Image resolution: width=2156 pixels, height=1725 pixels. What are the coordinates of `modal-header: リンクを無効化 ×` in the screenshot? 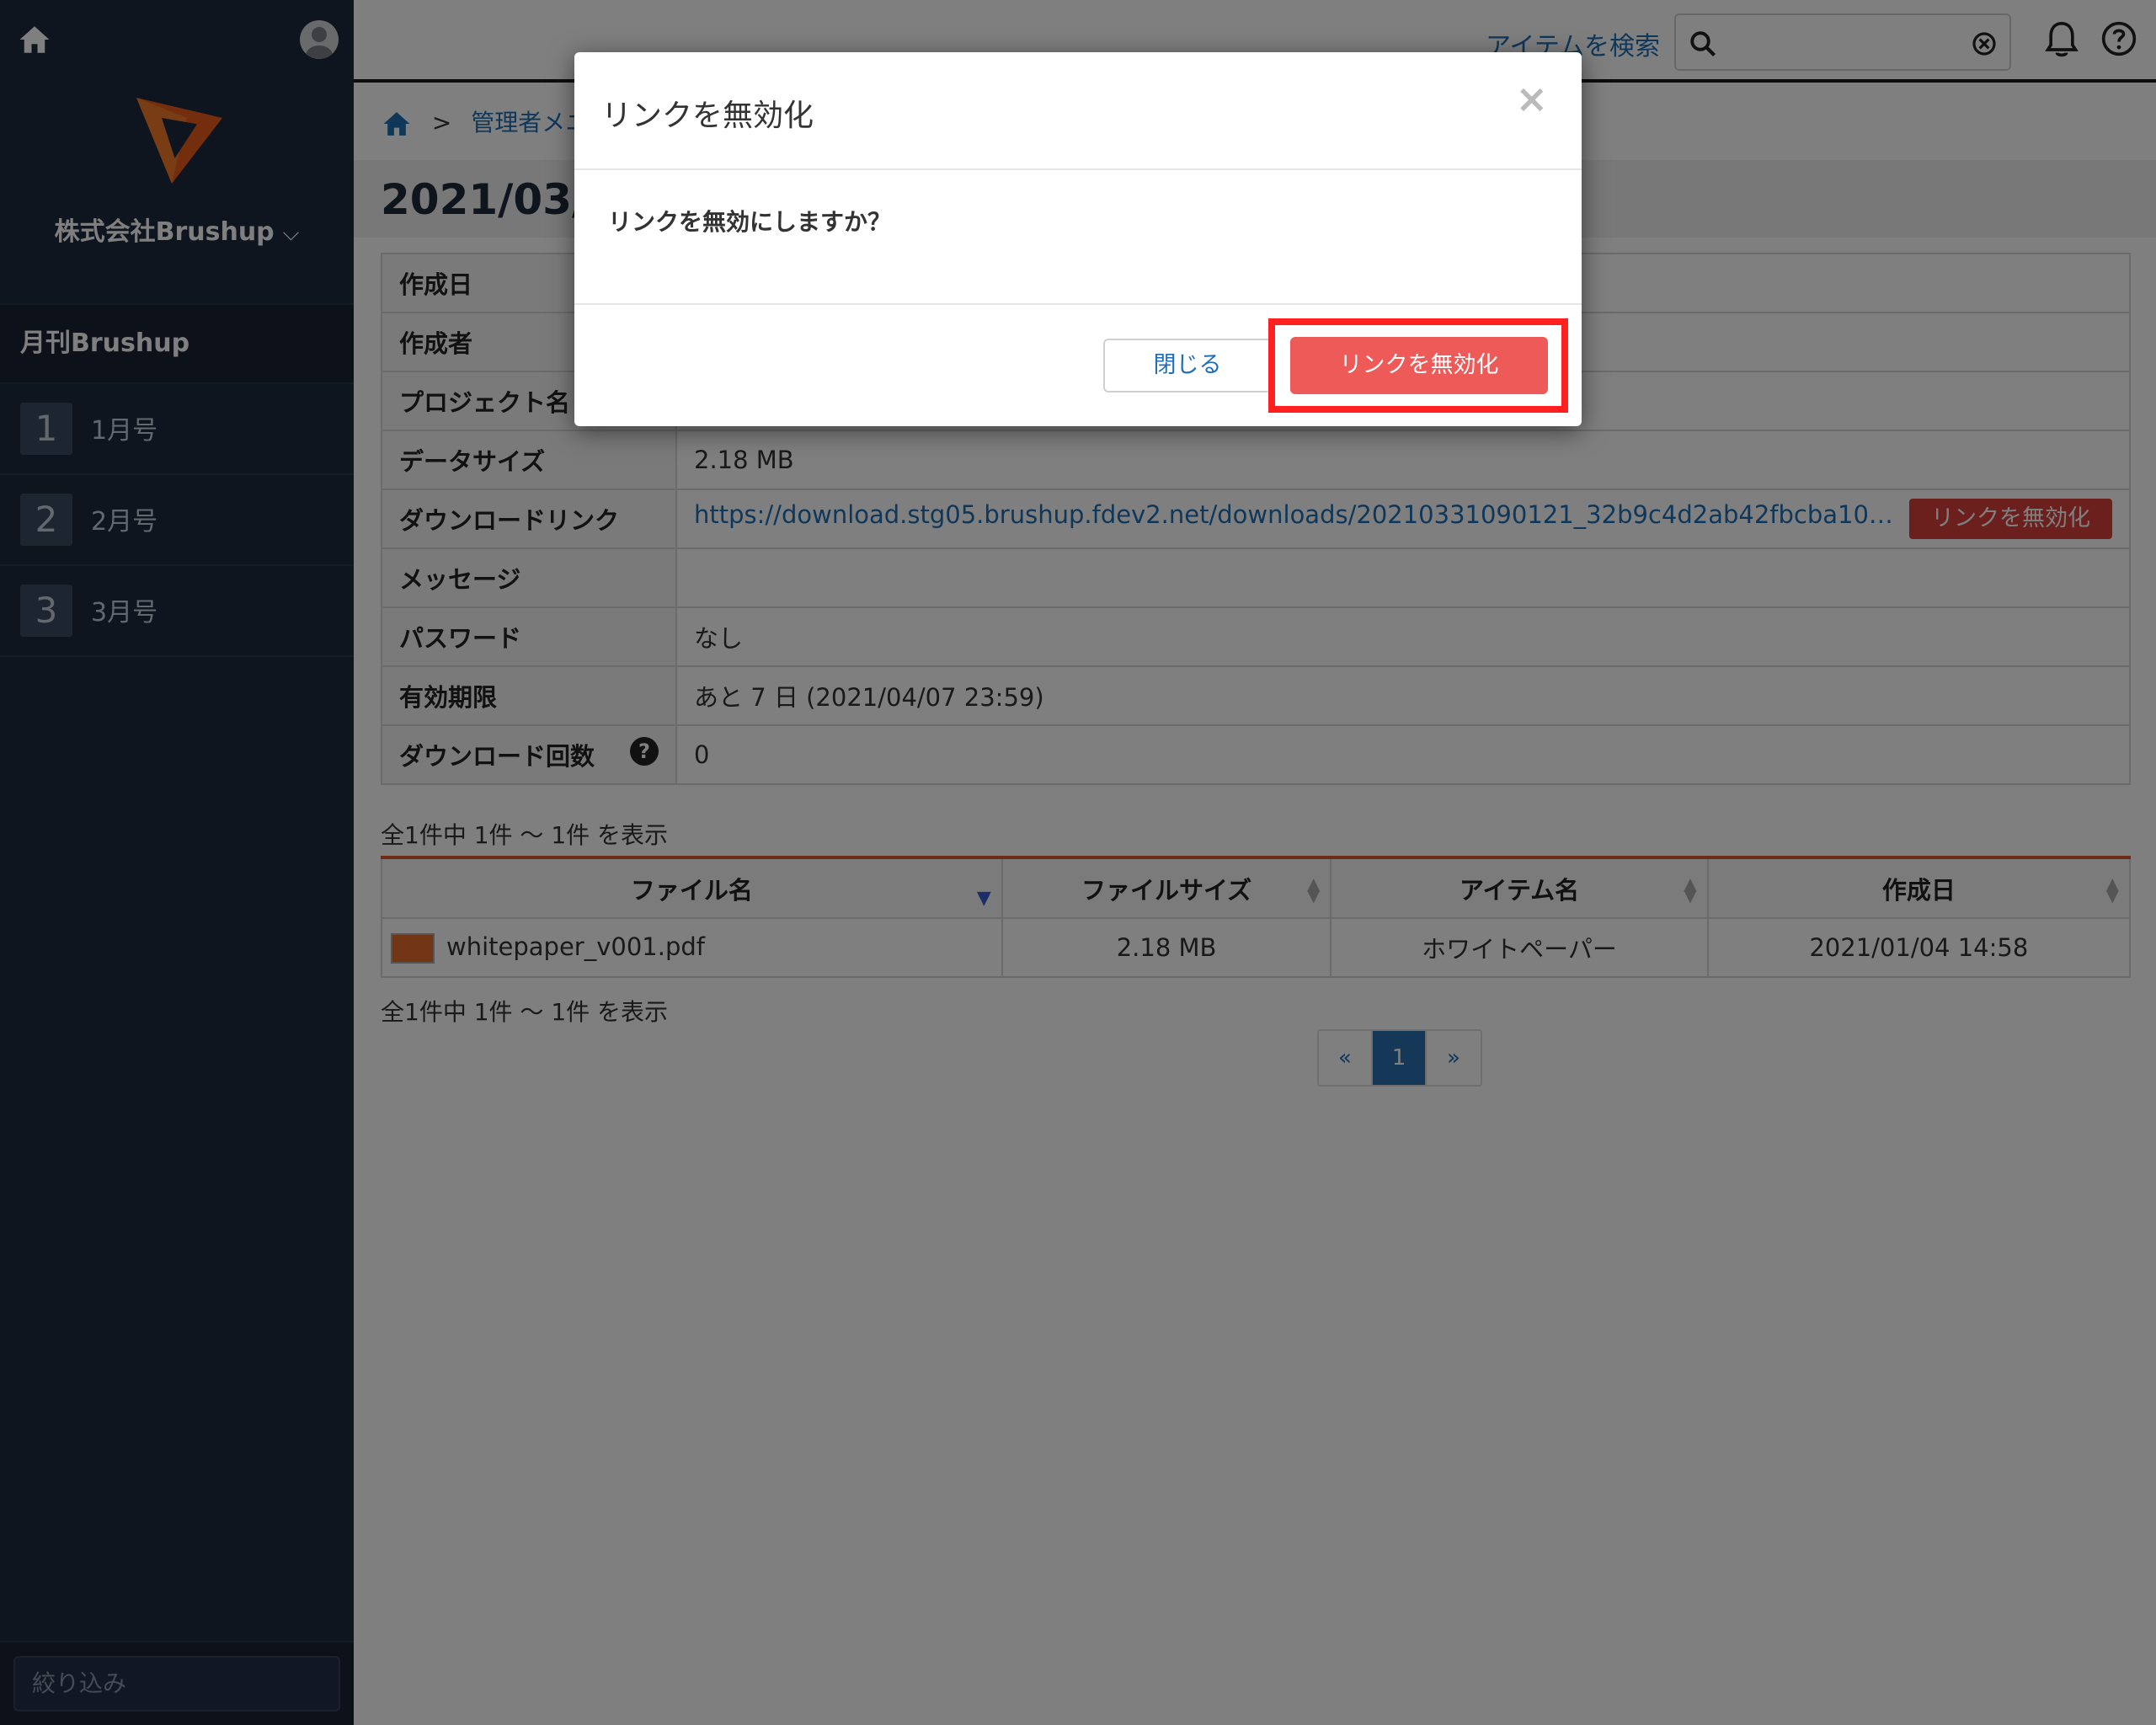 It's located at (1078, 111).